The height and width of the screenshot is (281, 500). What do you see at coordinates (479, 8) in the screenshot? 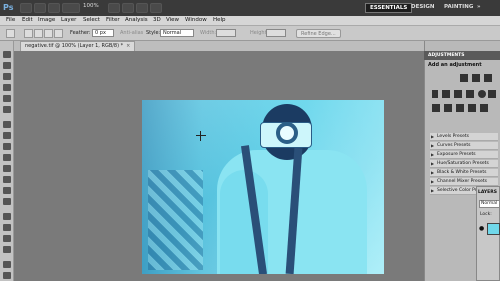
I see `workspace-more: »` at bounding box center [479, 8].